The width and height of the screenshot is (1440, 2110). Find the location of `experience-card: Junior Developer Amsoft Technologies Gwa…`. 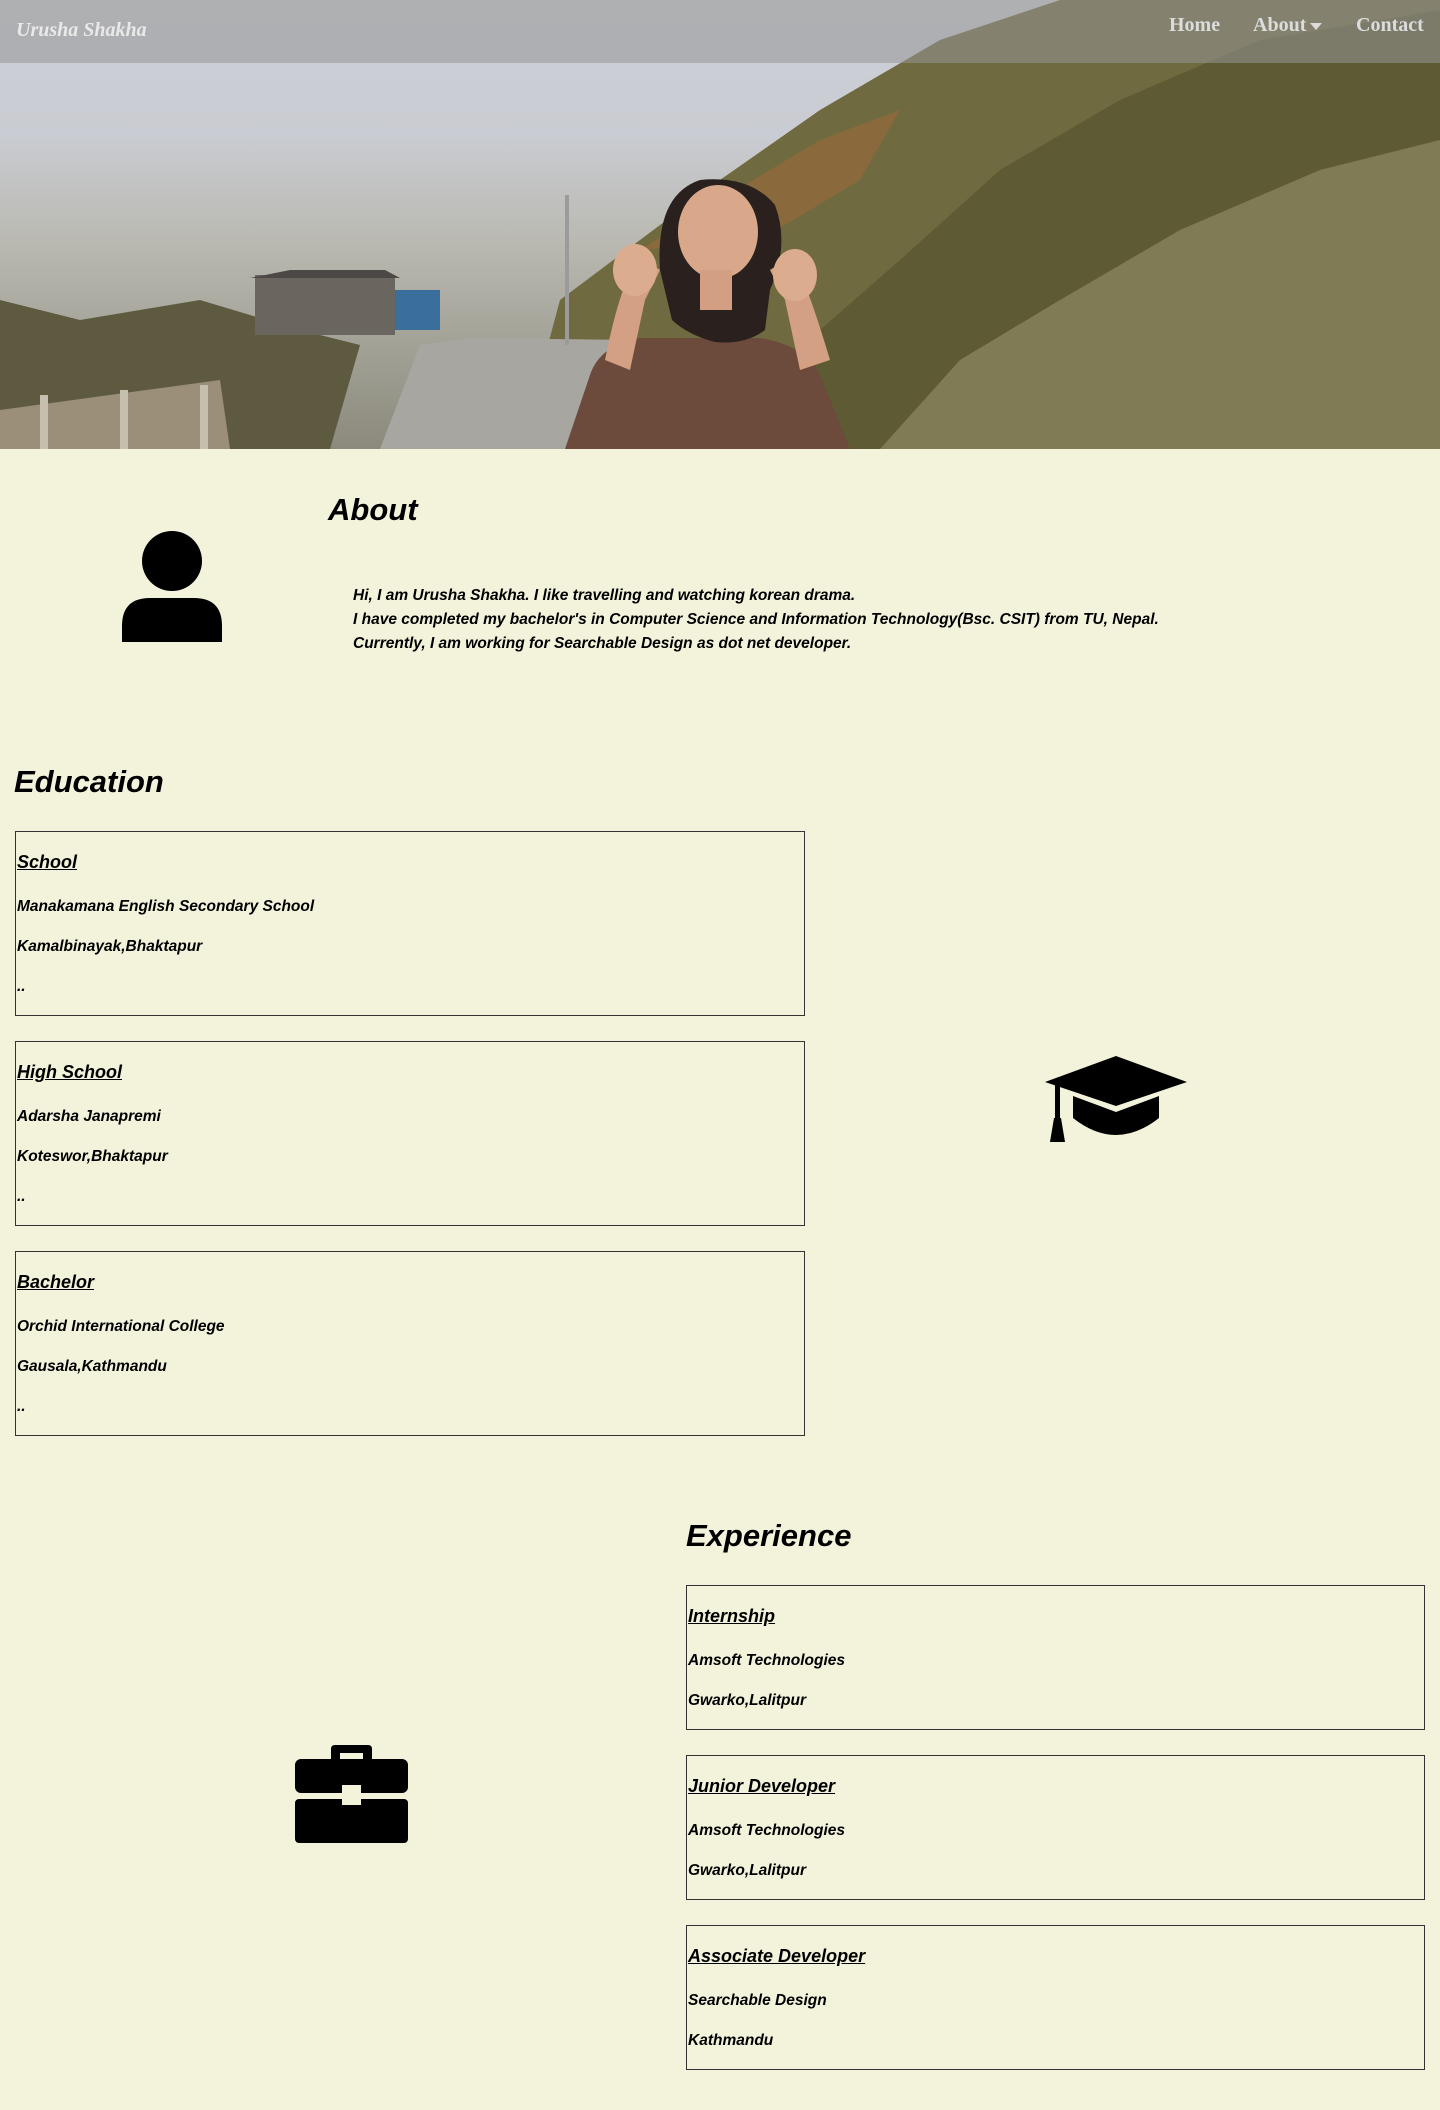

experience-card: Junior Developer Amsoft Technologies Gwa… is located at coordinates (1055, 1827).